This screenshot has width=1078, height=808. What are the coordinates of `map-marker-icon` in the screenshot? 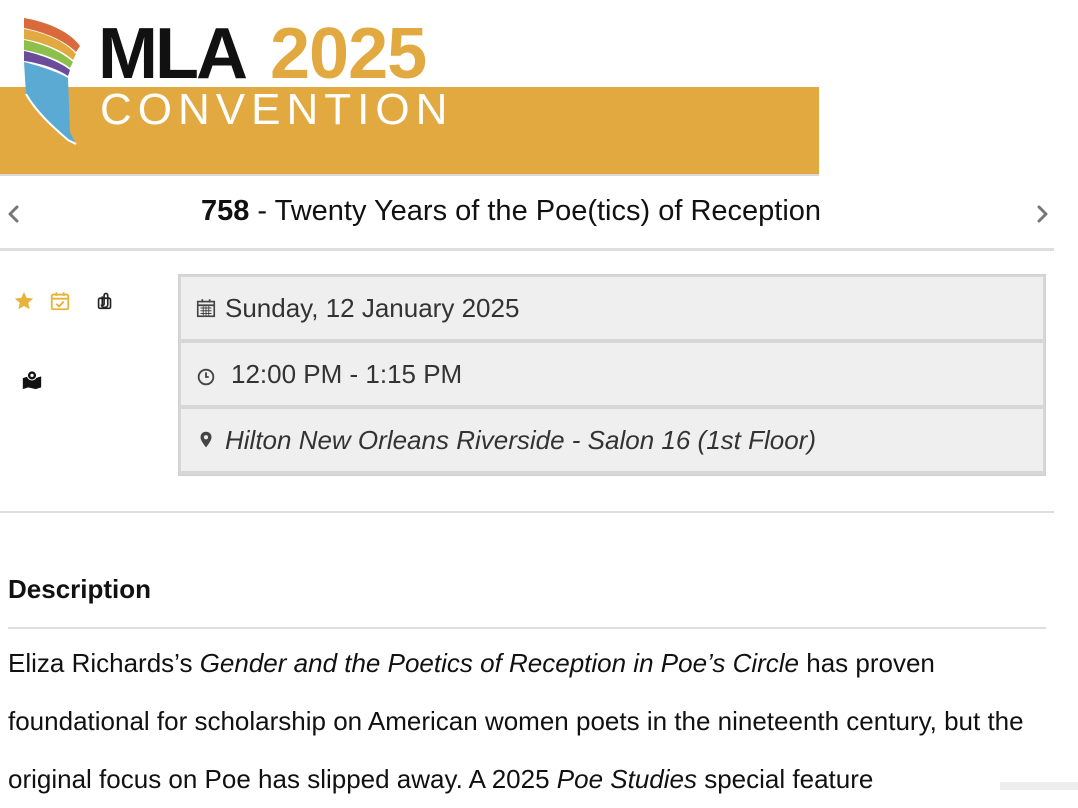 It's located at (32, 380).